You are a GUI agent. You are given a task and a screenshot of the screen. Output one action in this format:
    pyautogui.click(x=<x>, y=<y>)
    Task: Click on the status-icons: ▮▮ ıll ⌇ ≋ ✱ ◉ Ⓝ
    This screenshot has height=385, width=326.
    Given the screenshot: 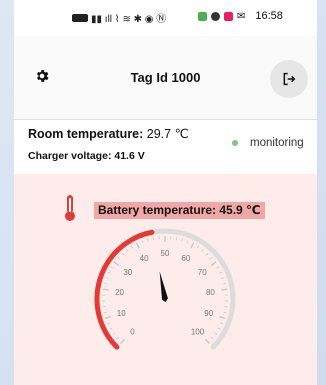 What is the action you would take?
    pyautogui.click(x=119, y=17)
    